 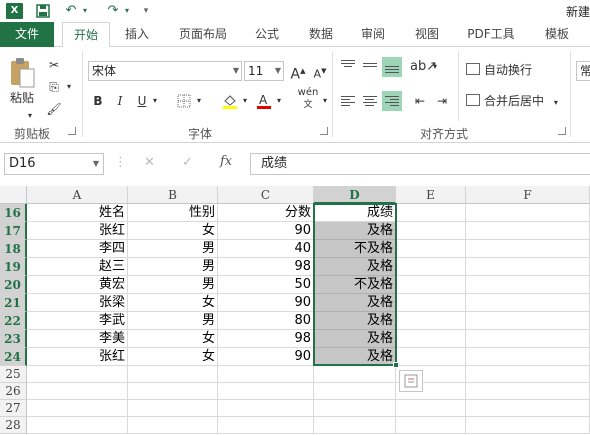 What do you see at coordinates (54, 65) in the screenshot?
I see `cut-icon: ✂` at bounding box center [54, 65].